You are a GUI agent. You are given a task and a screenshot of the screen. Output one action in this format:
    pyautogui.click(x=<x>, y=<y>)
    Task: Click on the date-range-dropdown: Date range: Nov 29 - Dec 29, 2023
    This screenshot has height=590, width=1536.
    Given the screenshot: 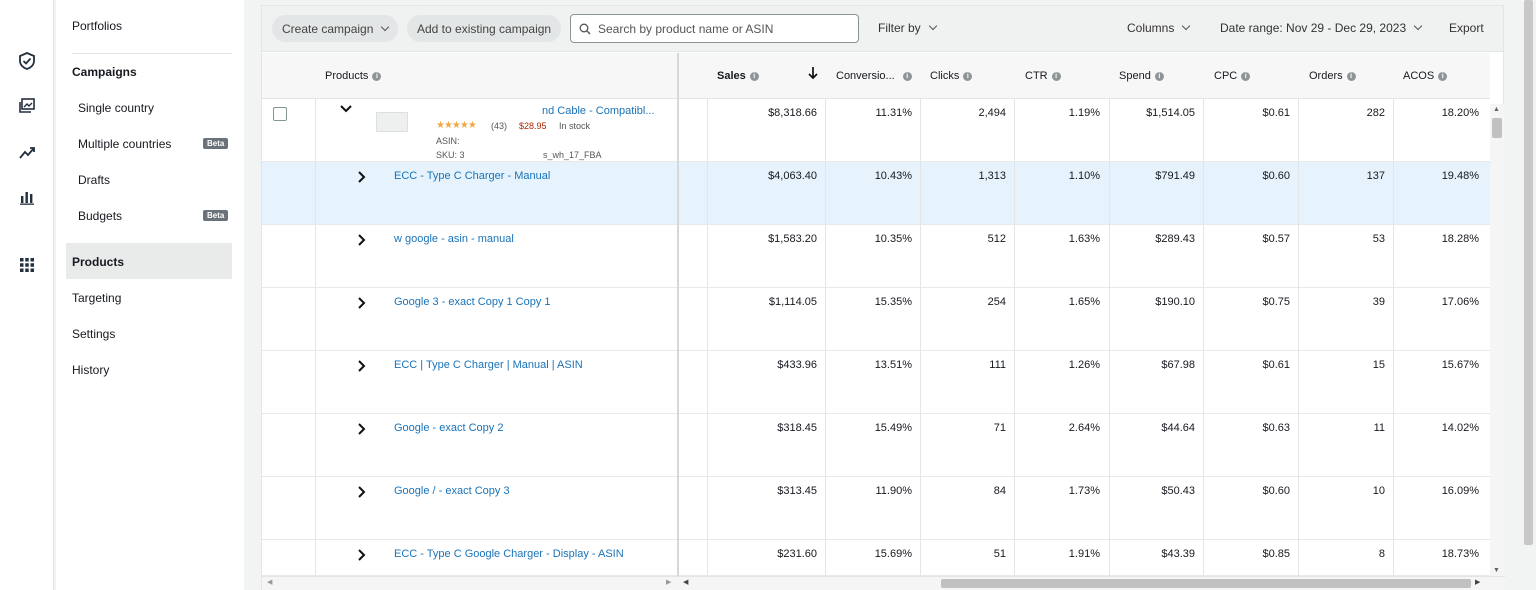 What is the action you would take?
    pyautogui.click(x=1321, y=28)
    